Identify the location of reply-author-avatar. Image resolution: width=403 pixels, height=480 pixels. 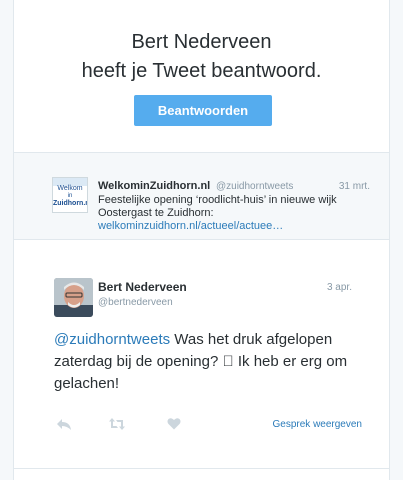
(73, 297).